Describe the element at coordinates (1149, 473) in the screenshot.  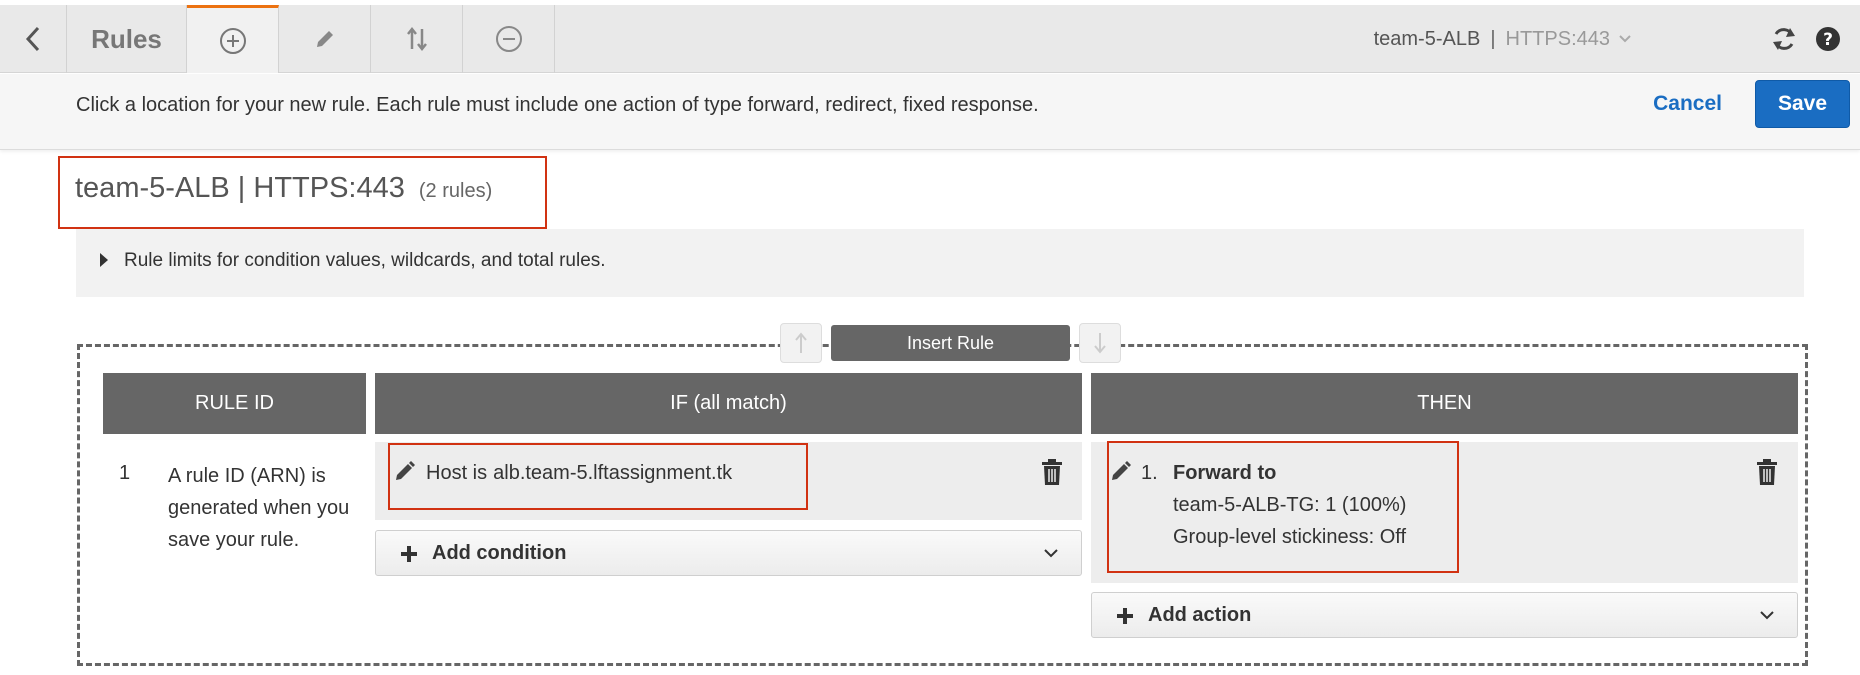
I see `action-number: 1.` at that location.